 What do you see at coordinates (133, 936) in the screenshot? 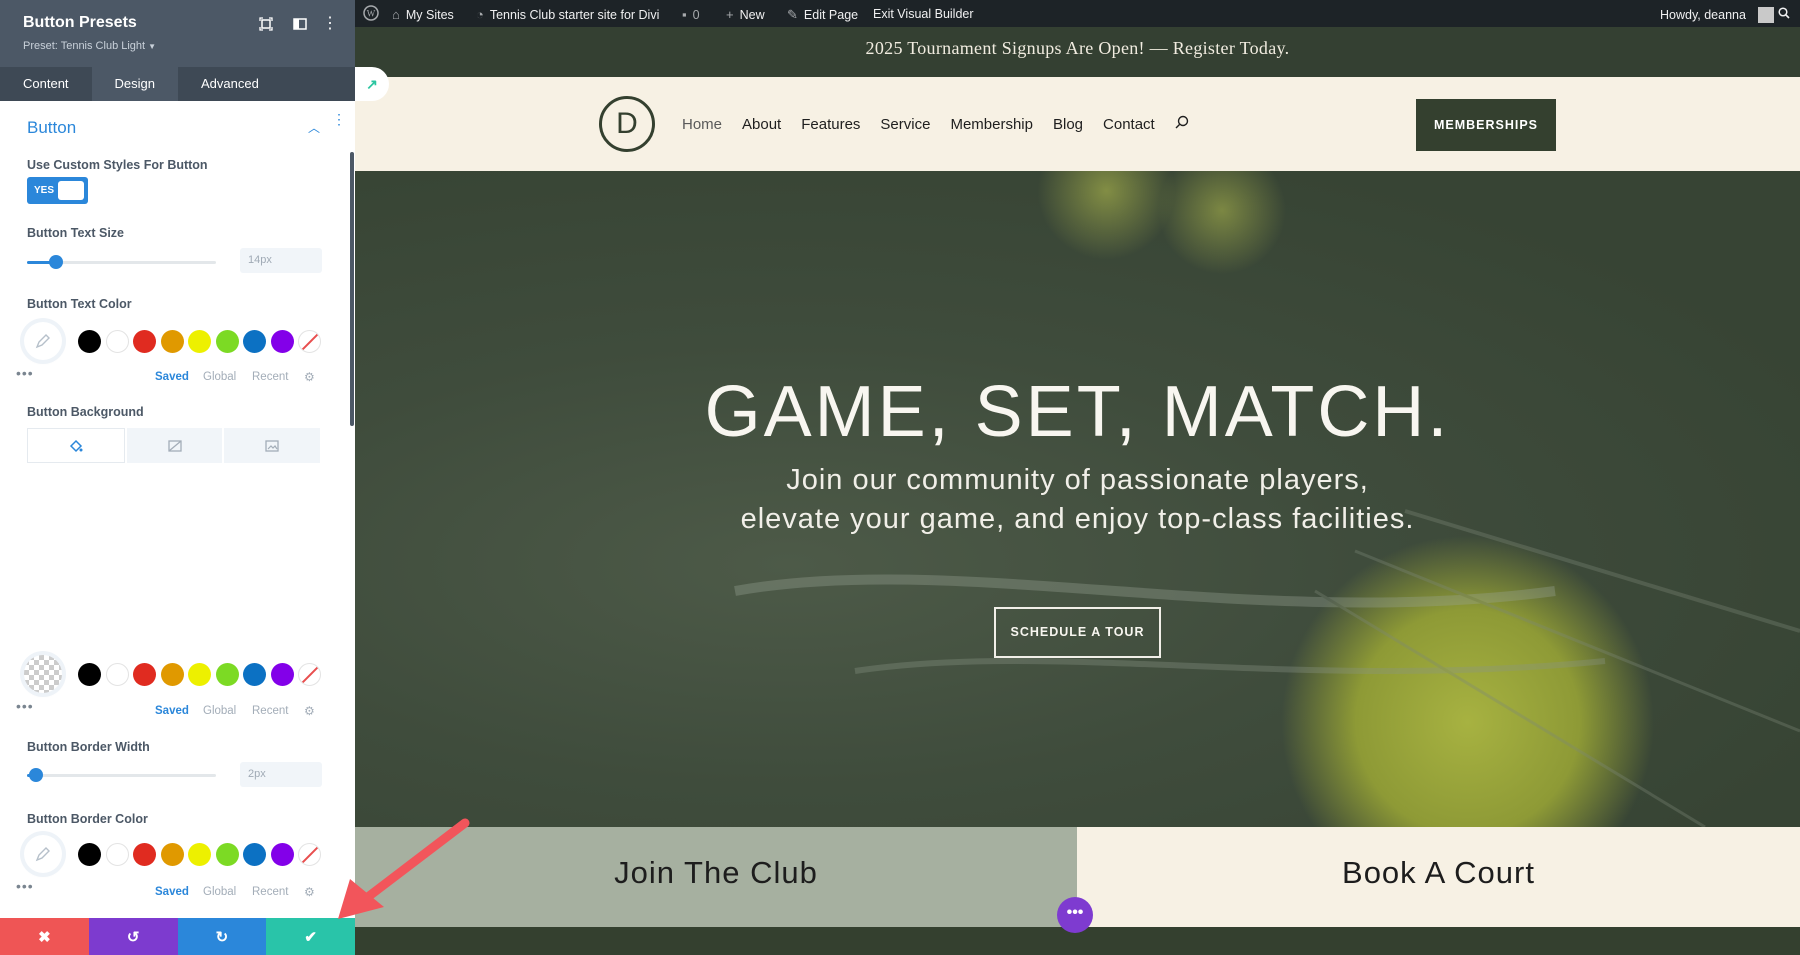
I see `undo-button: ↺` at bounding box center [133, 936].